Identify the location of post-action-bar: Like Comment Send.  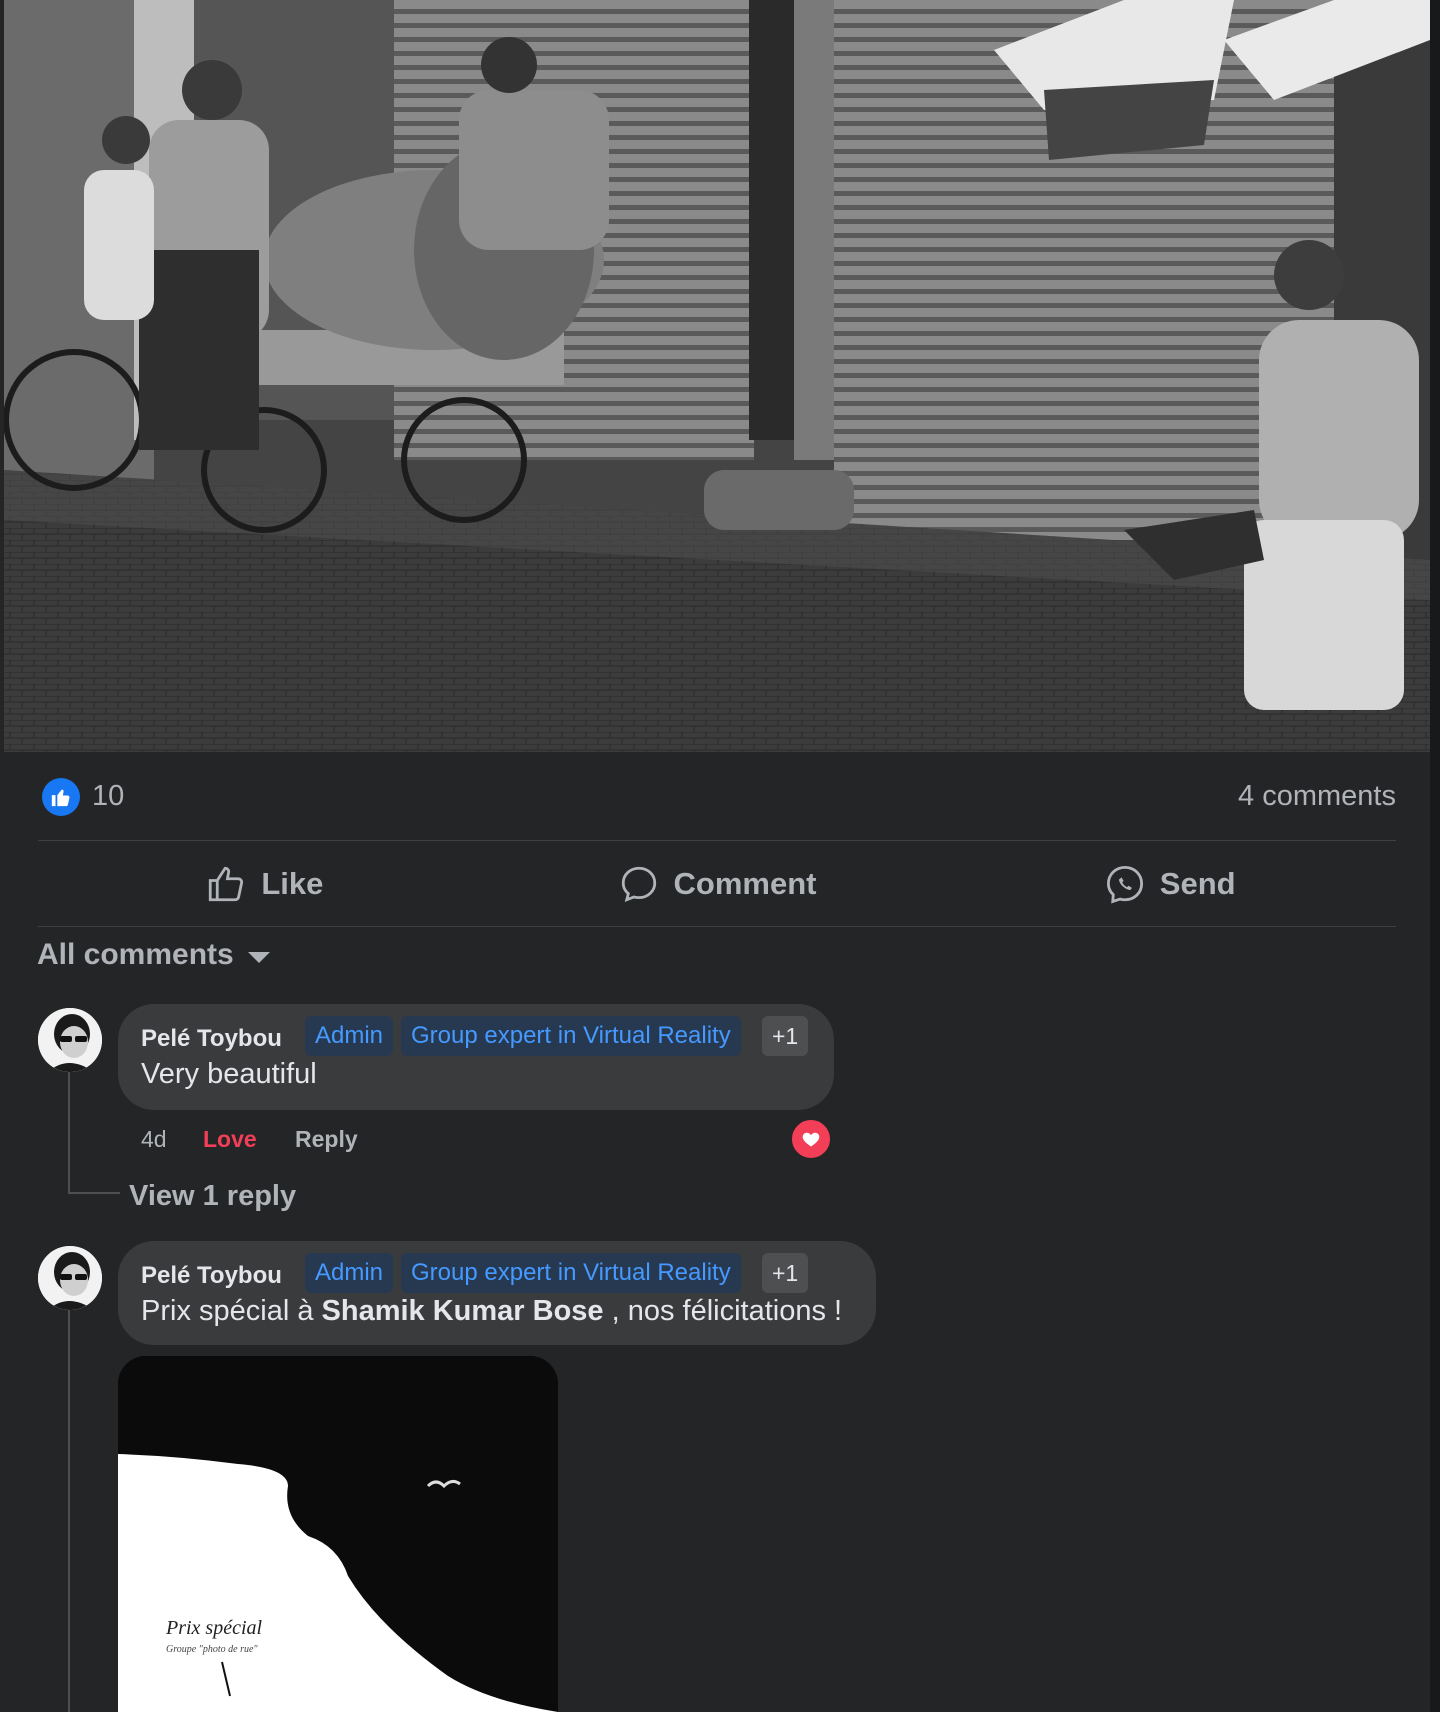
(717, 884).